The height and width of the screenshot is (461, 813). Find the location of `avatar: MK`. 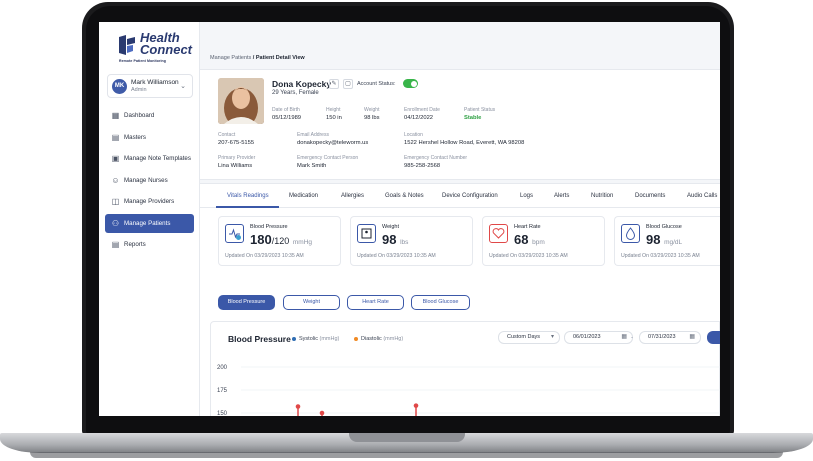

avatar: MK is located at coordinates (119, 86).